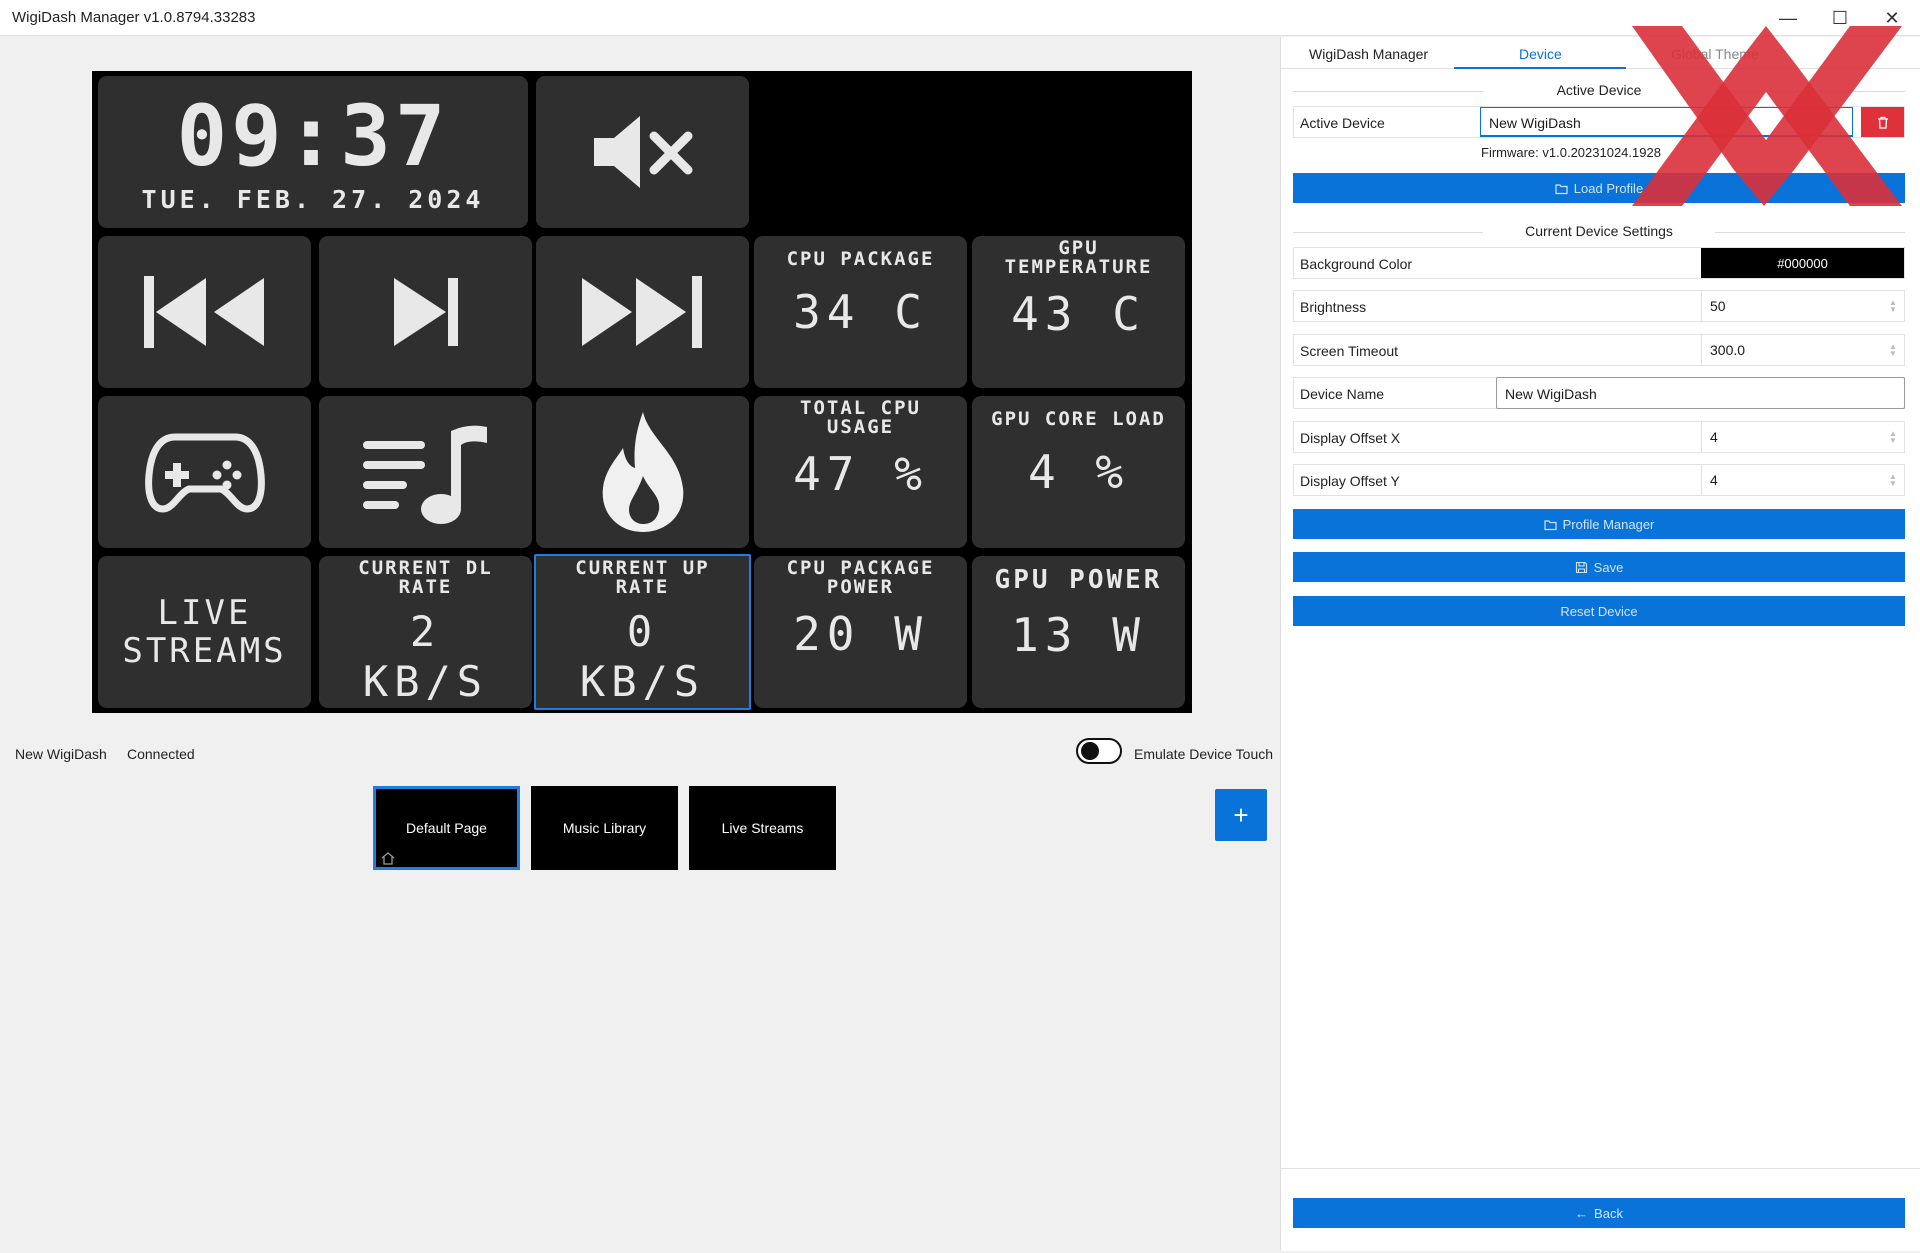 The height and width of the screenshot is (1253, 1920). Describe the element at coordinates (1599, 350) in the screenshot. I see `screen-timeout-row: Screen Timeout 300.0 ▲ ▼` at that location.